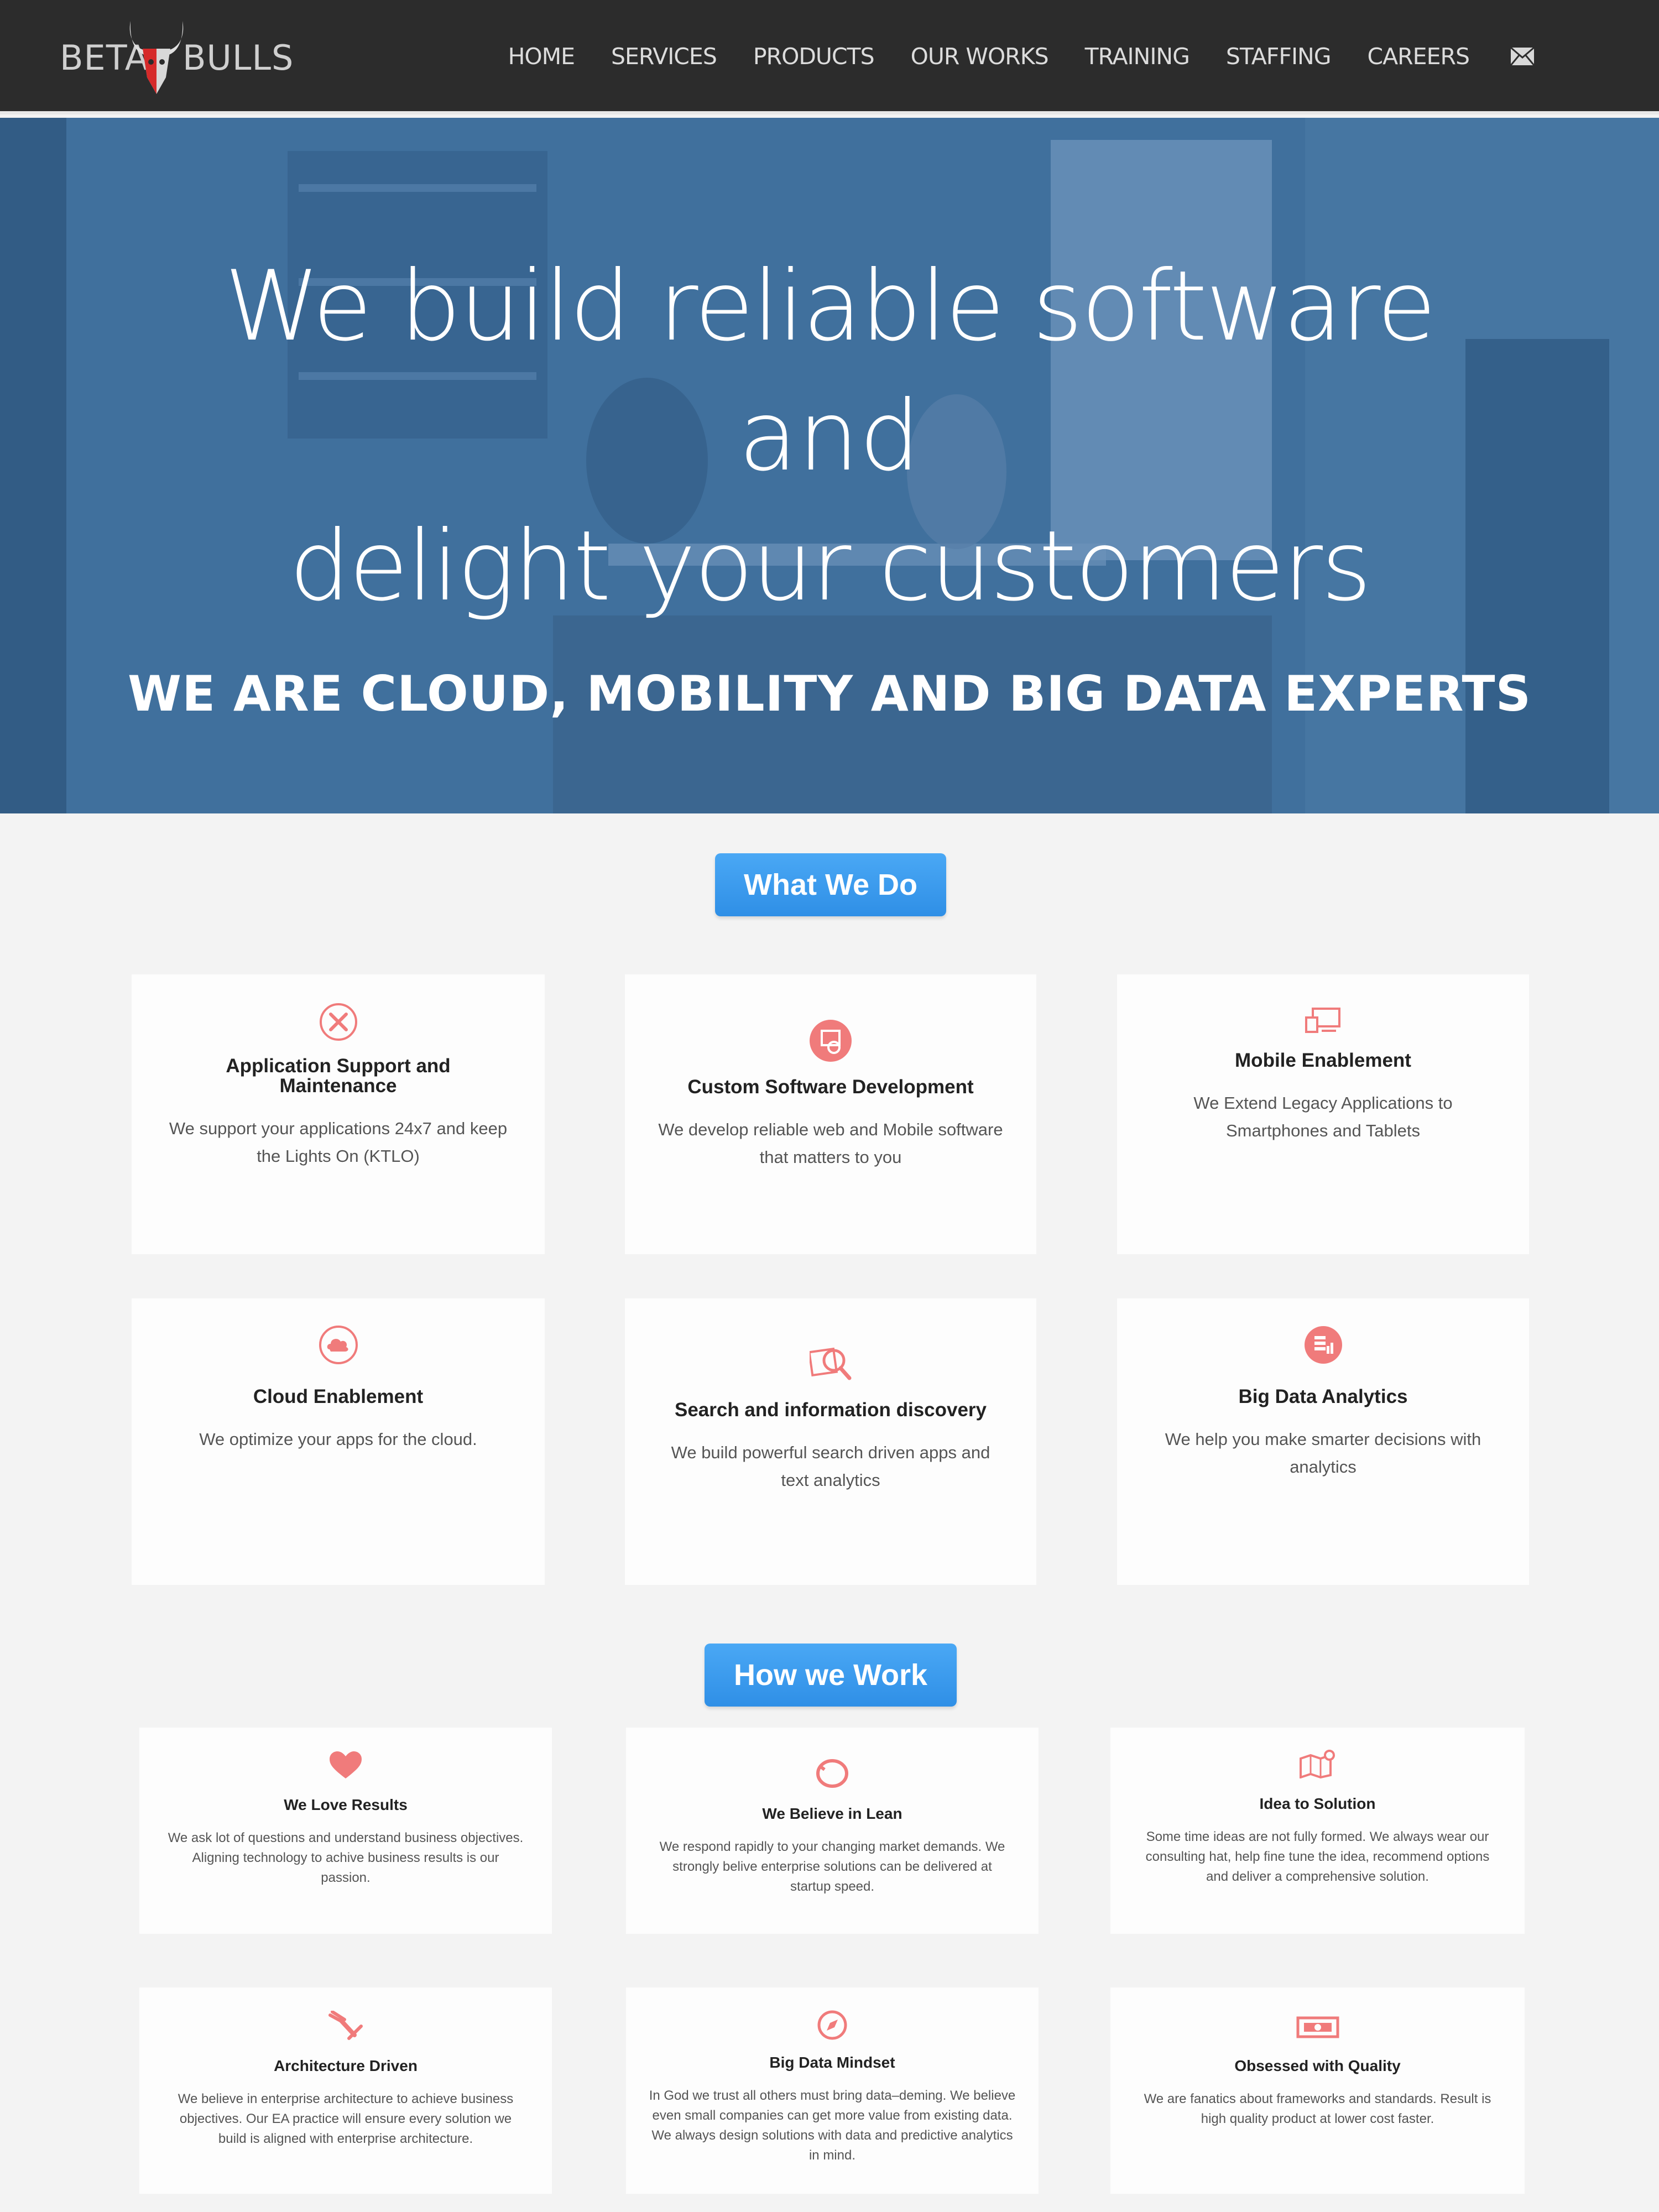 The width and height of the screenshot is (1659, 2212). What do you see at coordinates (346, 2066) in the screenshot?
I see `principle-title: Architecture Driven` at bounding box center [346, 2066].